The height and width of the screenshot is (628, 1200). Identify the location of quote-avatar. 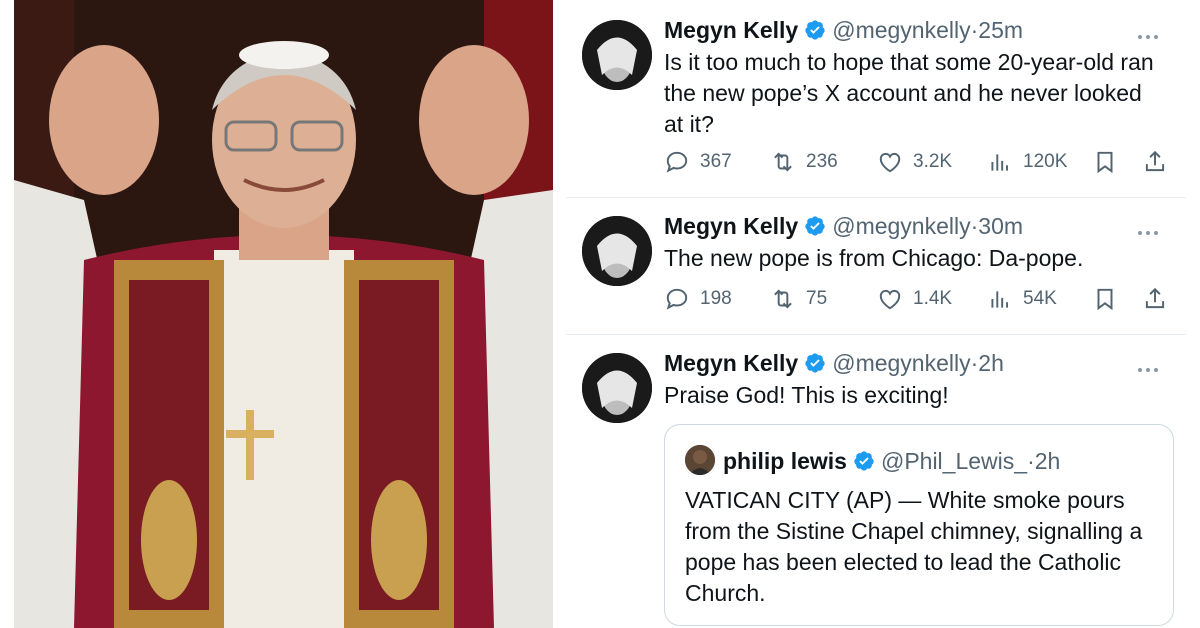
(700, 460).